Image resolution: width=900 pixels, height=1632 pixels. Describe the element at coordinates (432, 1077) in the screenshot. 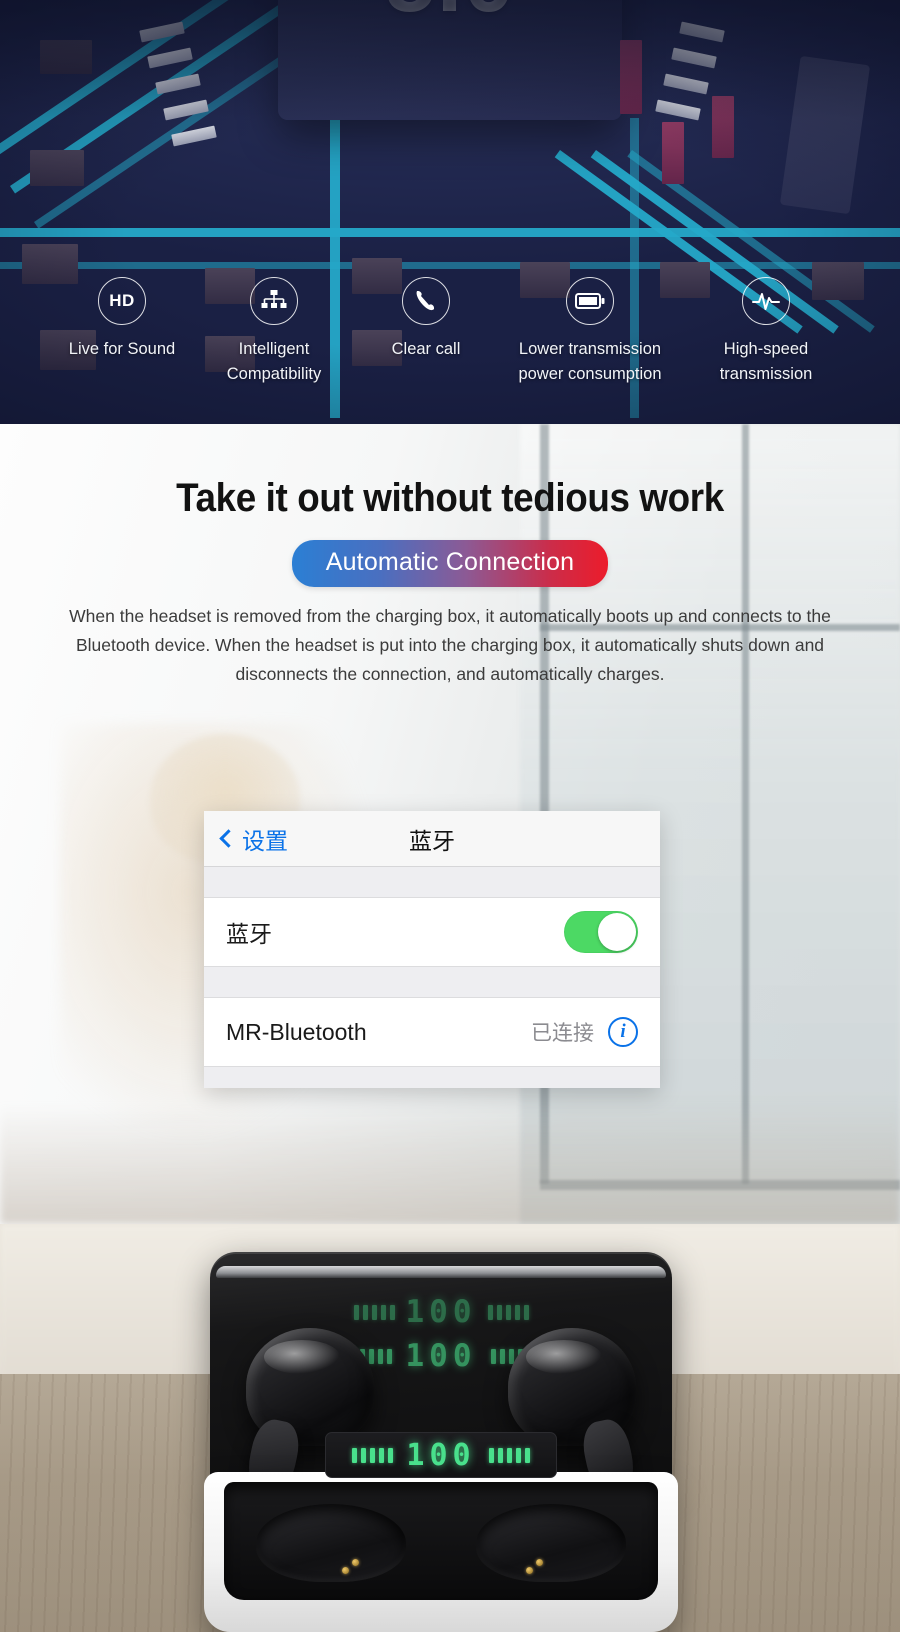

I see `list-footer` at that location.